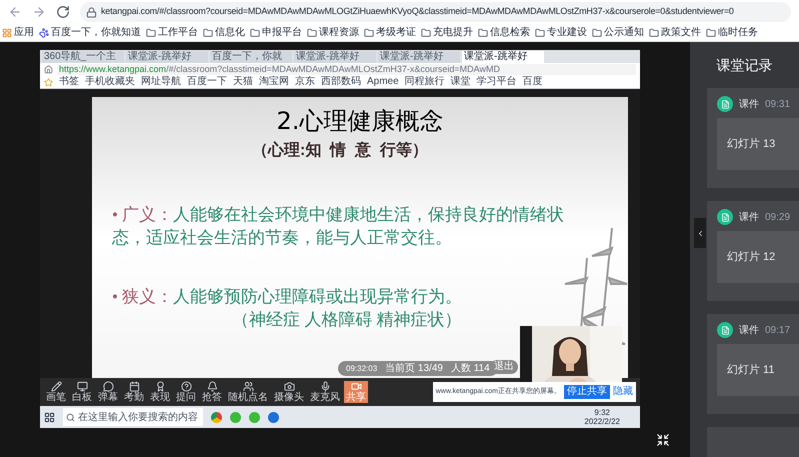 The height and width of the screenshot is (457, 799). What do you see at coordinates (460, 82) in the screenshot?
I see `bookmark-item: 课堂` at bounding box center [460, 82].